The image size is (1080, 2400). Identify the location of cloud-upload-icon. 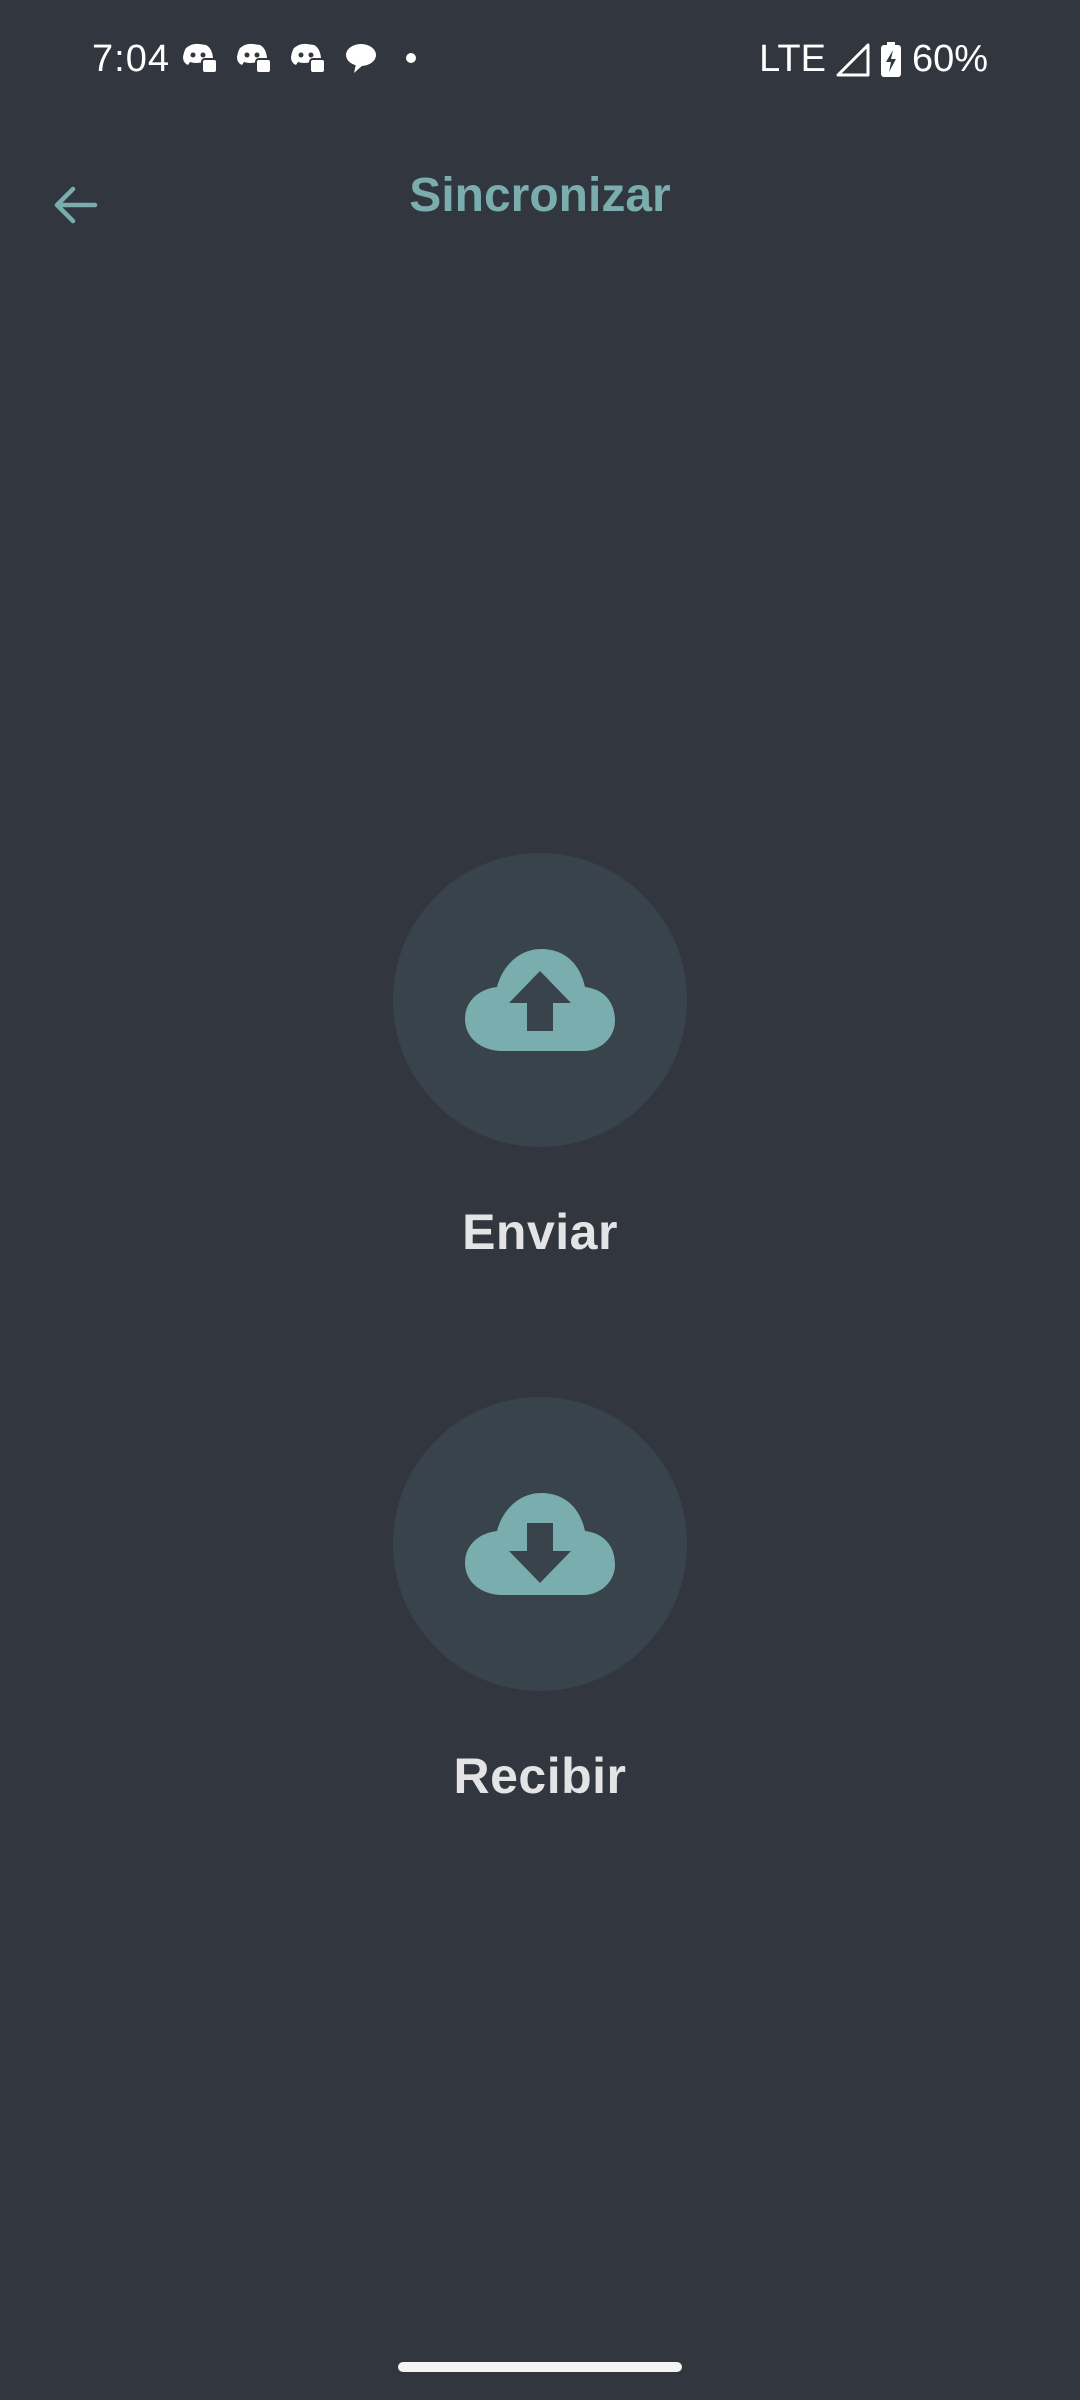
(540, 1000).